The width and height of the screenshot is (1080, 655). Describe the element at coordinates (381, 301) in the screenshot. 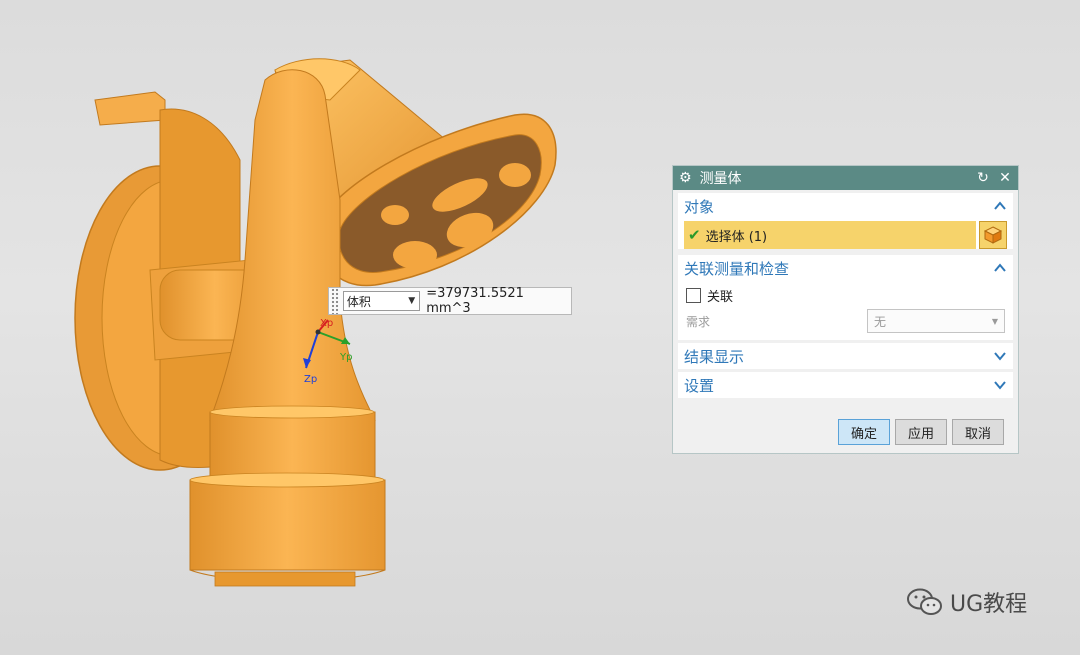

I see `measure-type-dropdown: 体积 ▼` at that location.